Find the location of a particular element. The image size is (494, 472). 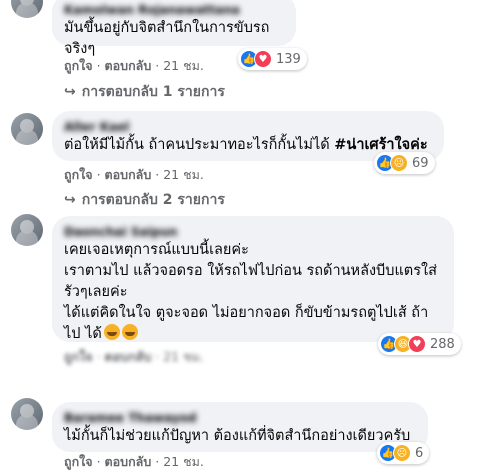

commenter-name: Daonchai Saipun is located at coordinates (253, 232).